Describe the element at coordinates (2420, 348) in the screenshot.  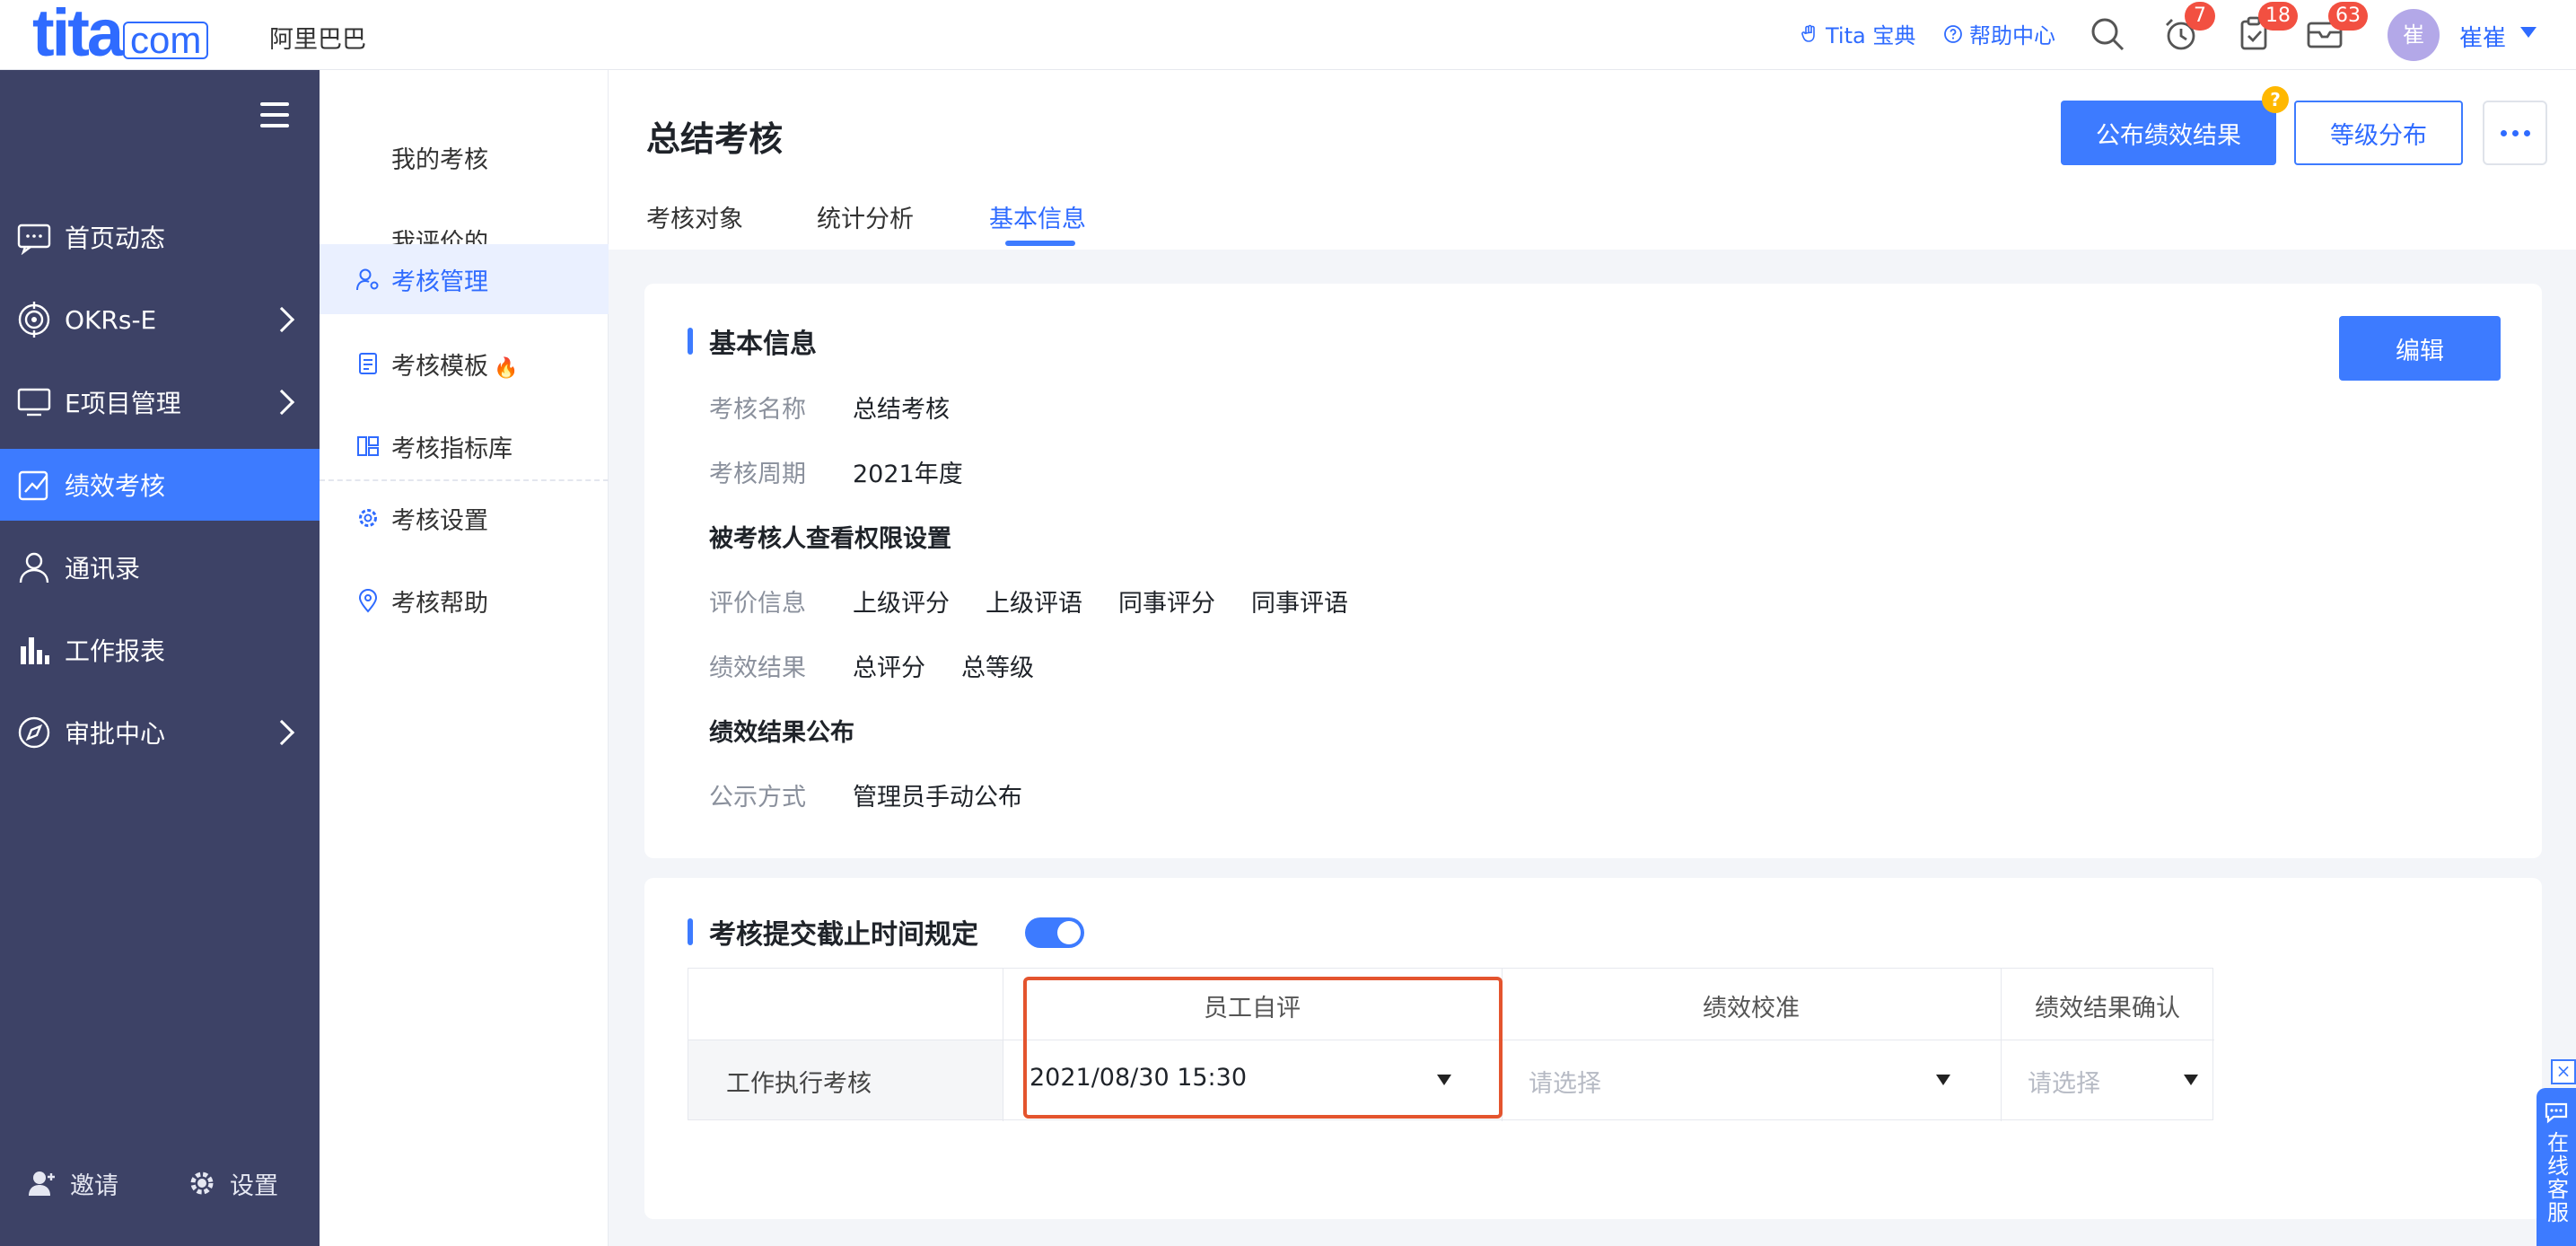
I see `edit-button: 编辑` at that location.